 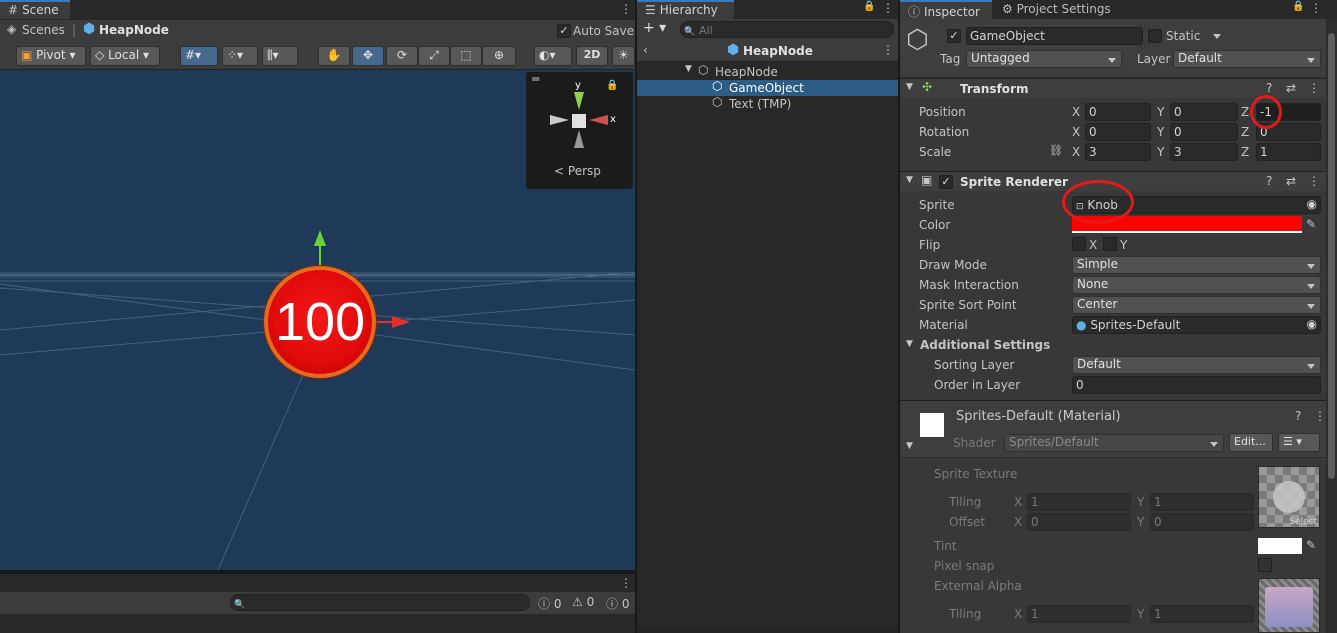 What do you see at coordinates (654, 28) in the screenshot?
I see `create-dropdown: + ▾` at bounding box center [654, 28].